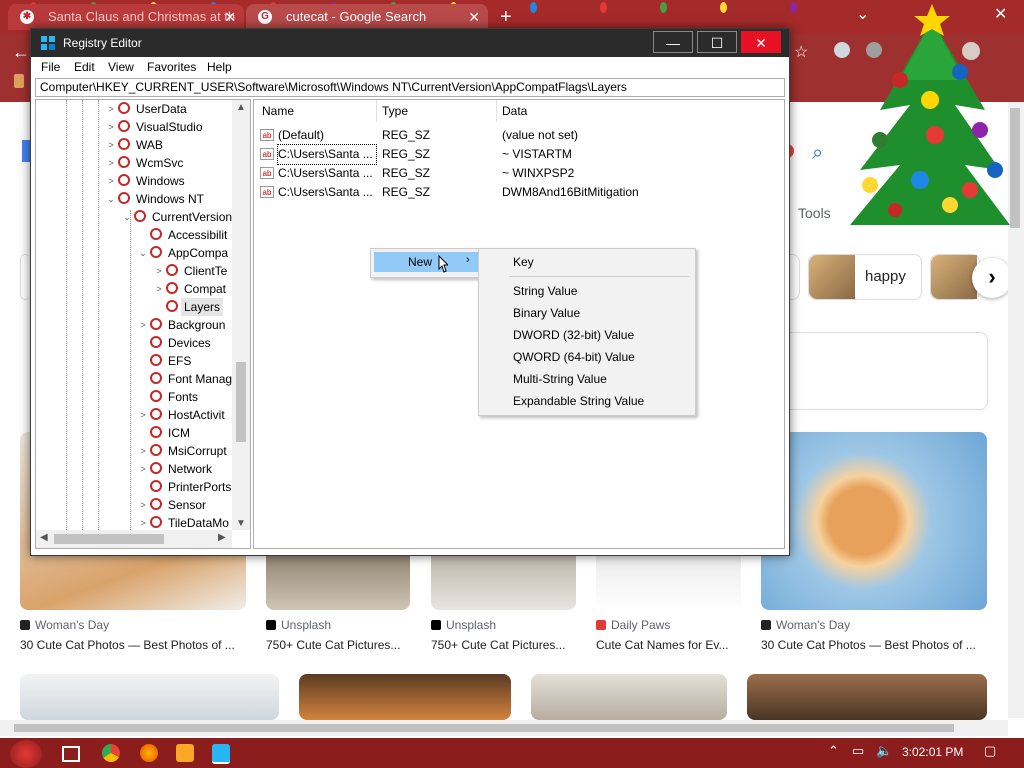  What do you see at coordinates (633, 625) in the screenshot?
I see `result-source: Daily Paws` at bounding box center [633, 625].